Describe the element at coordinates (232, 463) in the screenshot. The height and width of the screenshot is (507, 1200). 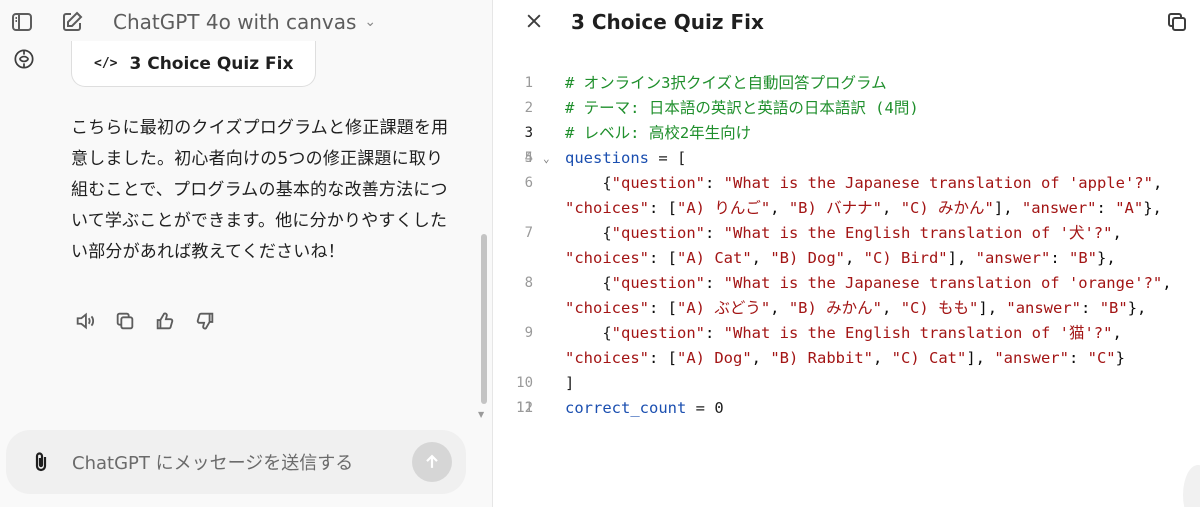
I see `message-input` at that location.